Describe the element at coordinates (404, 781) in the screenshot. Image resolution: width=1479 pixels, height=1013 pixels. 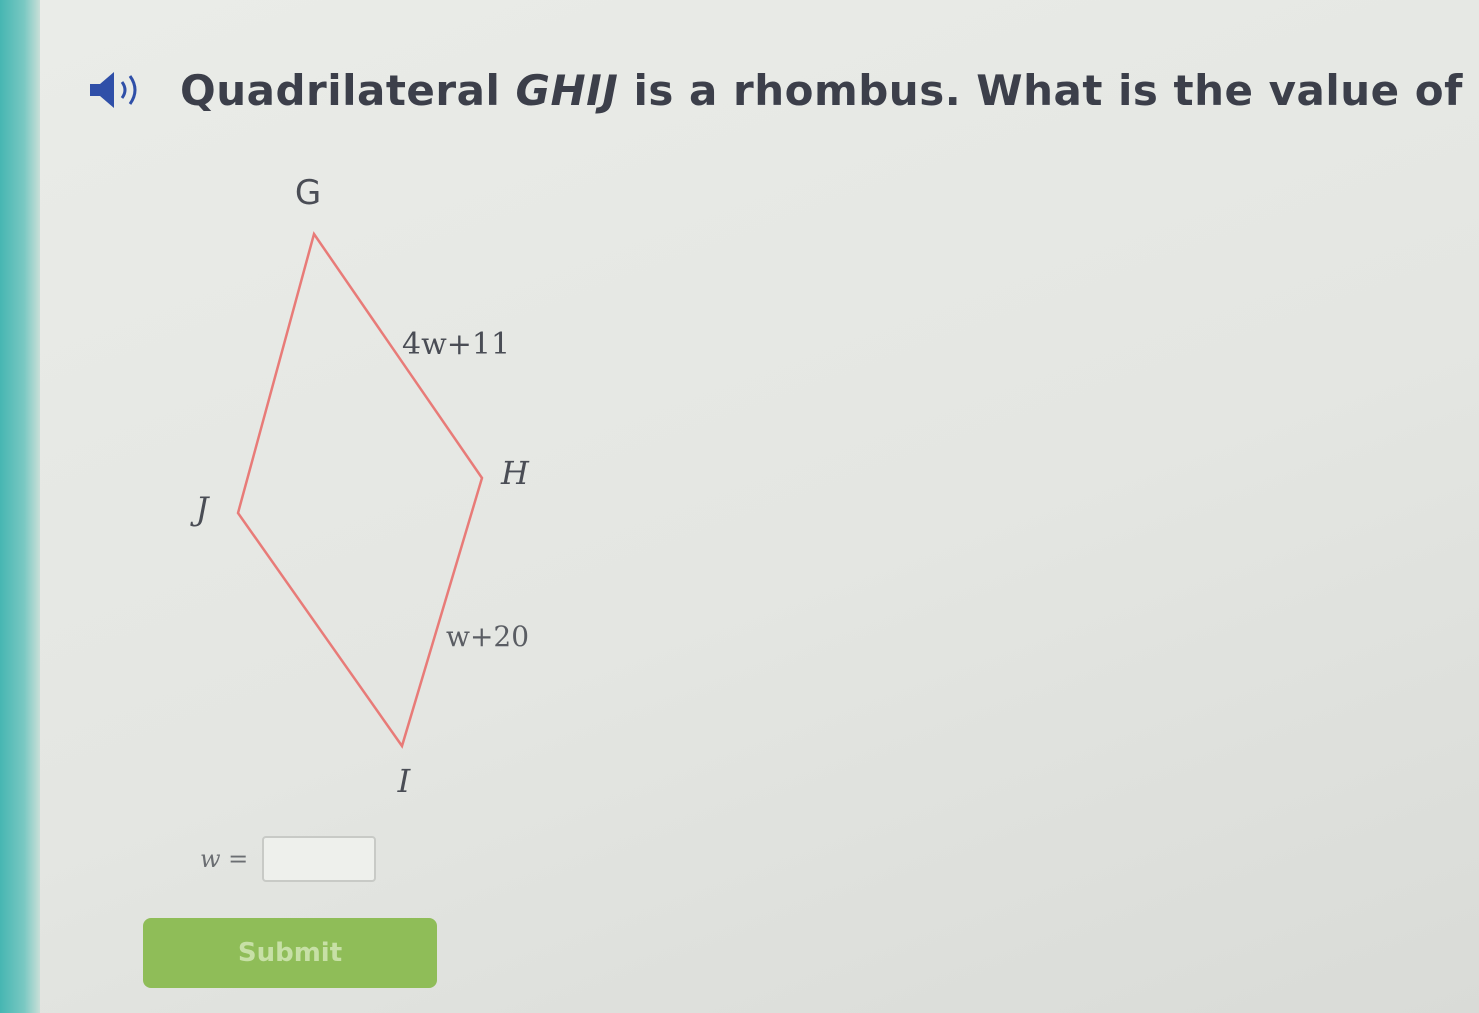
I see `vertex-label-i: I` at that location.